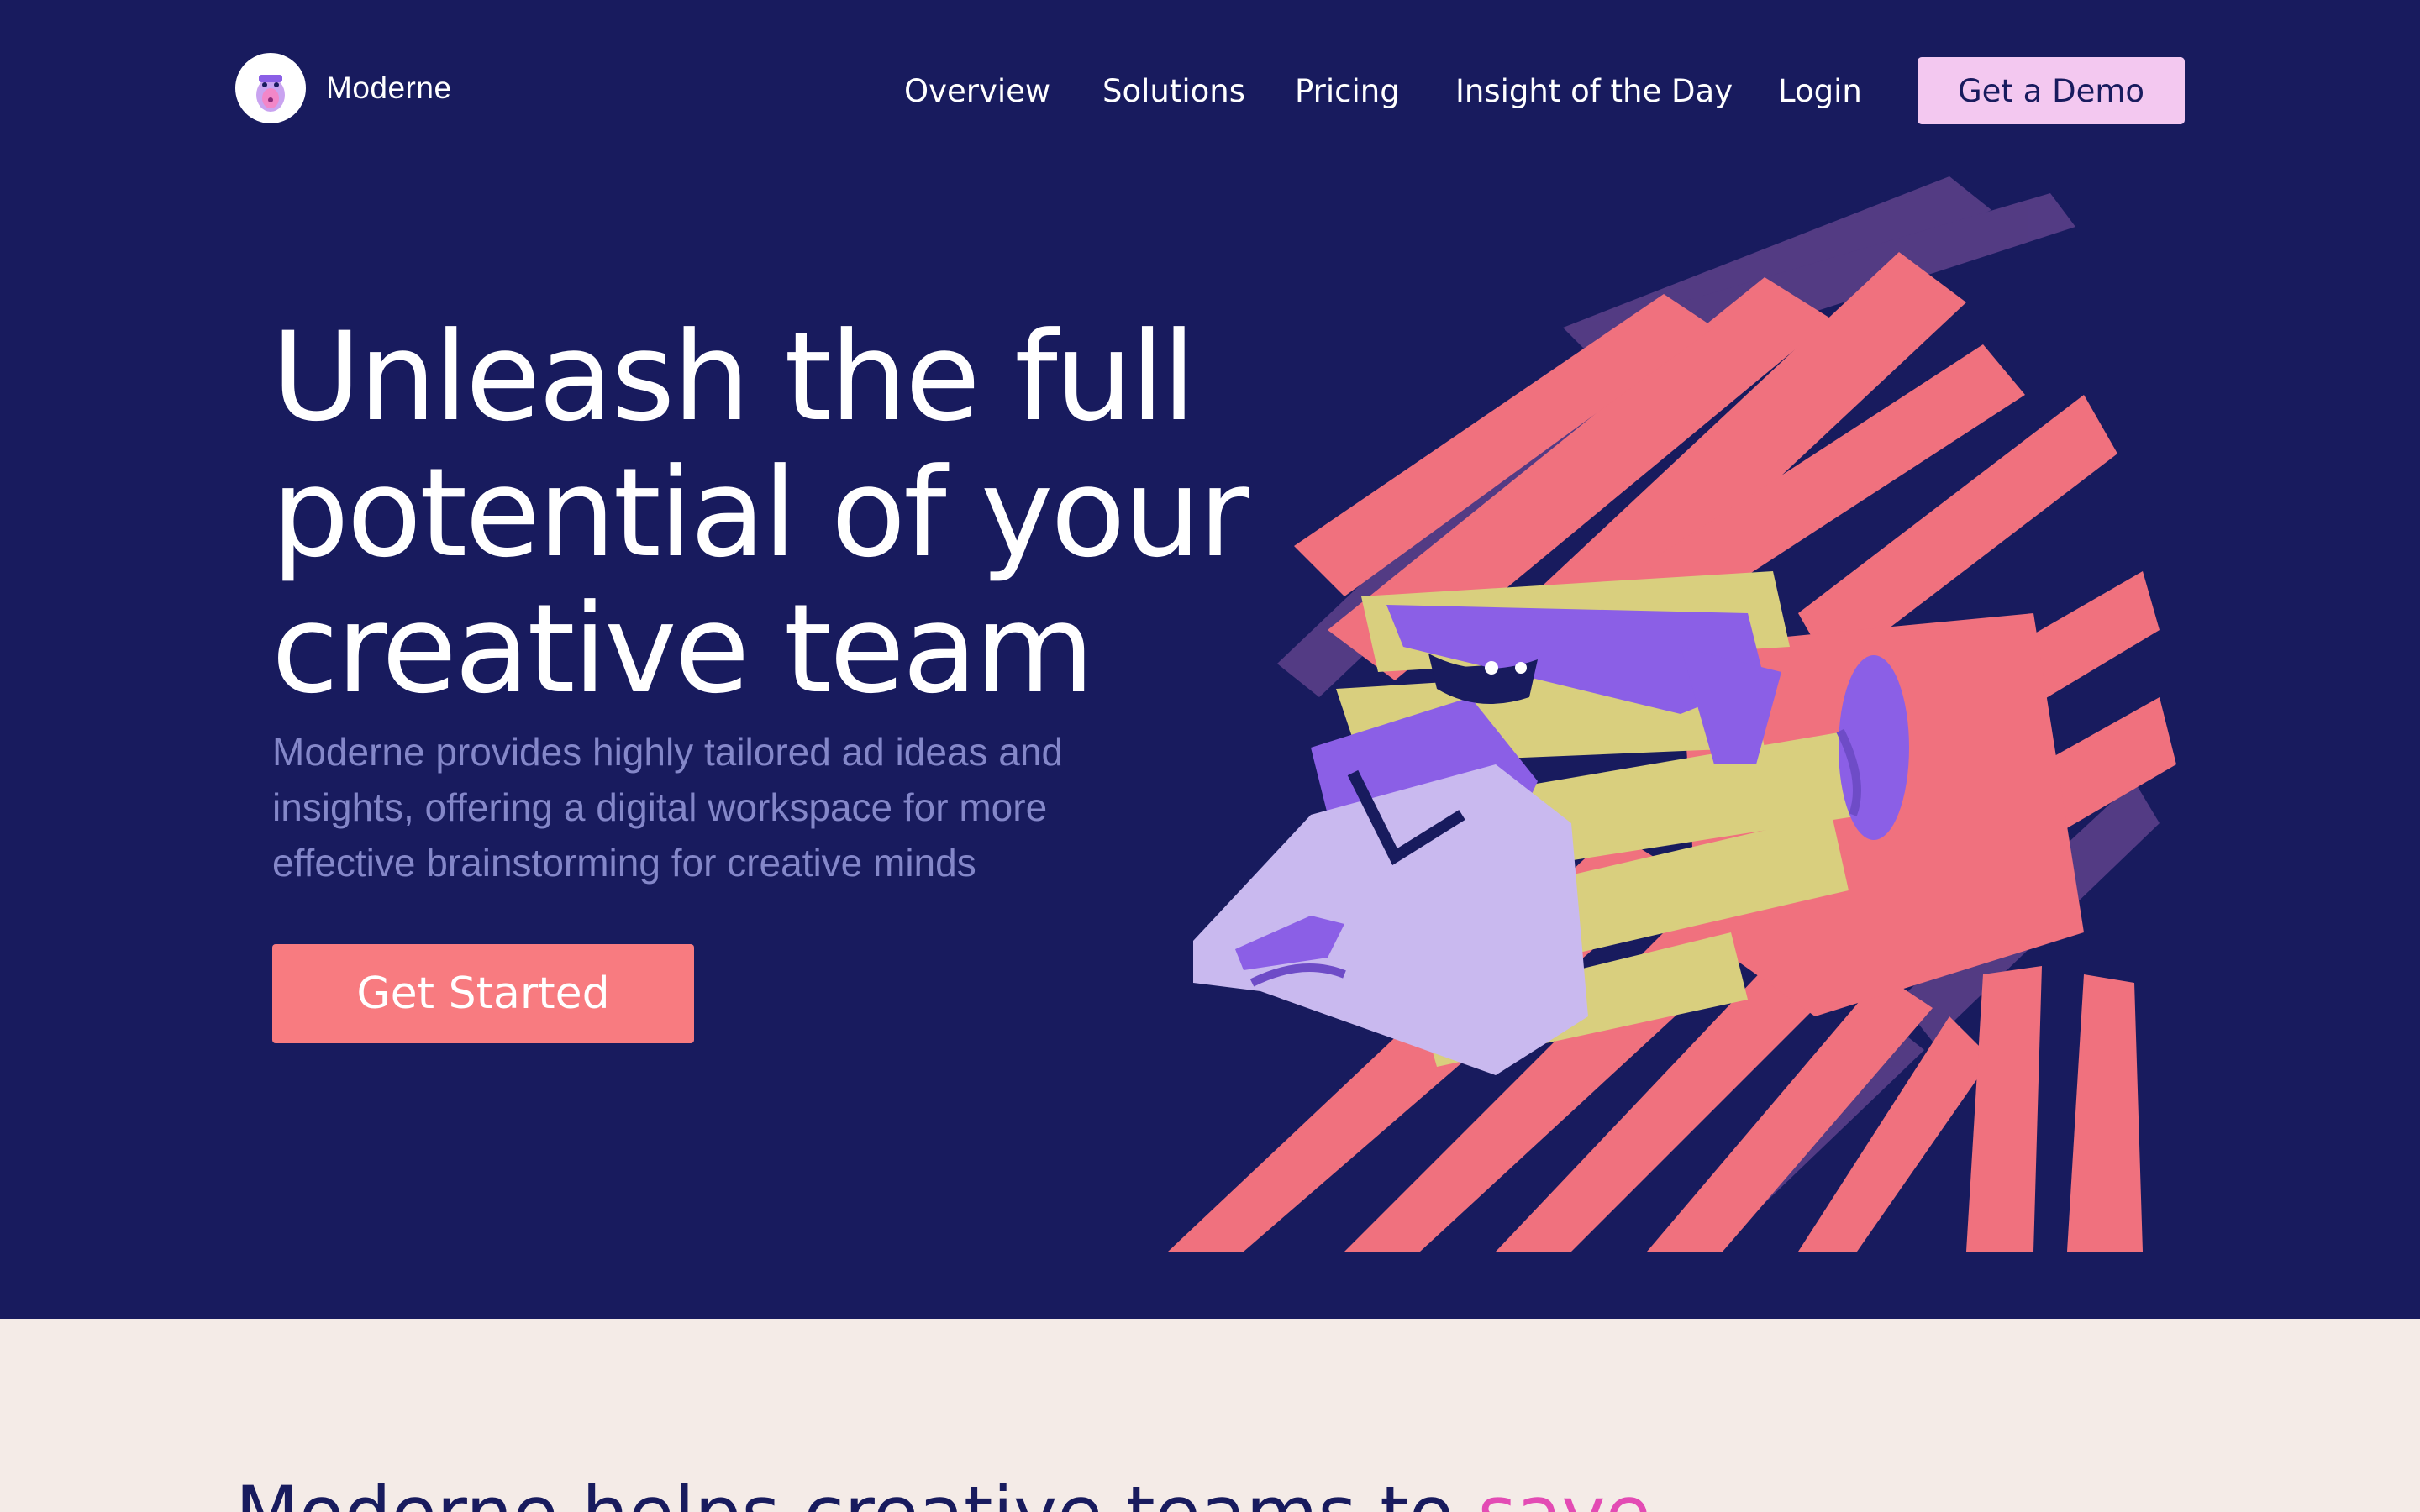 The width and height of the screenshot is (2420, 1512). I want to click on nav-link-login: Login, so click(1820, 91).